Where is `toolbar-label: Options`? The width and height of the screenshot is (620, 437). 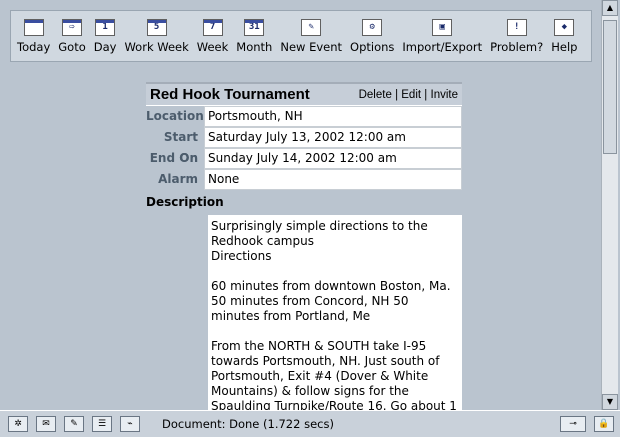
toolbar-label: Options is located at coordinates (372, 47).